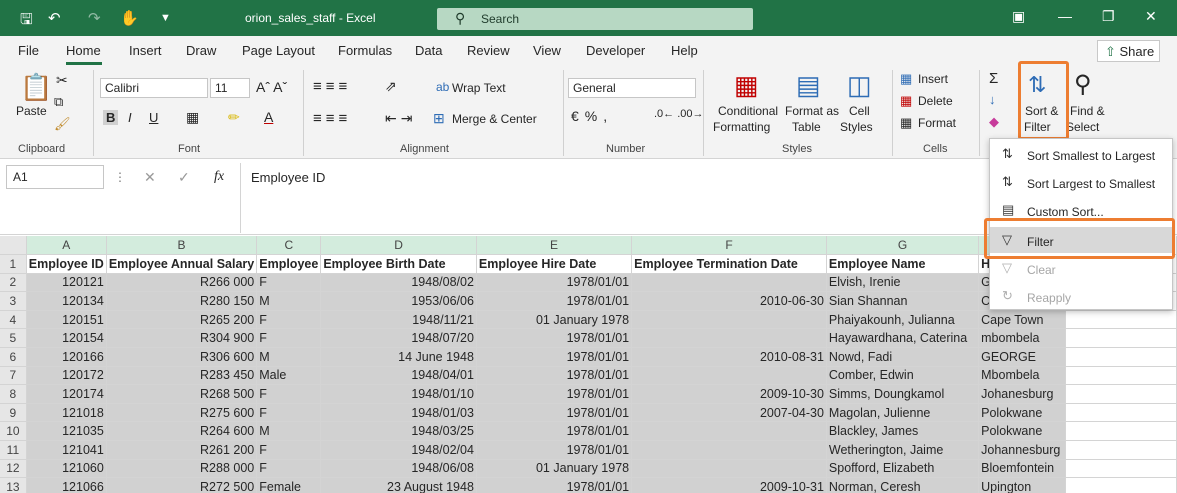 The image size is (1177, 493). I want to click on table-cell: 121060, so click(66, 469).